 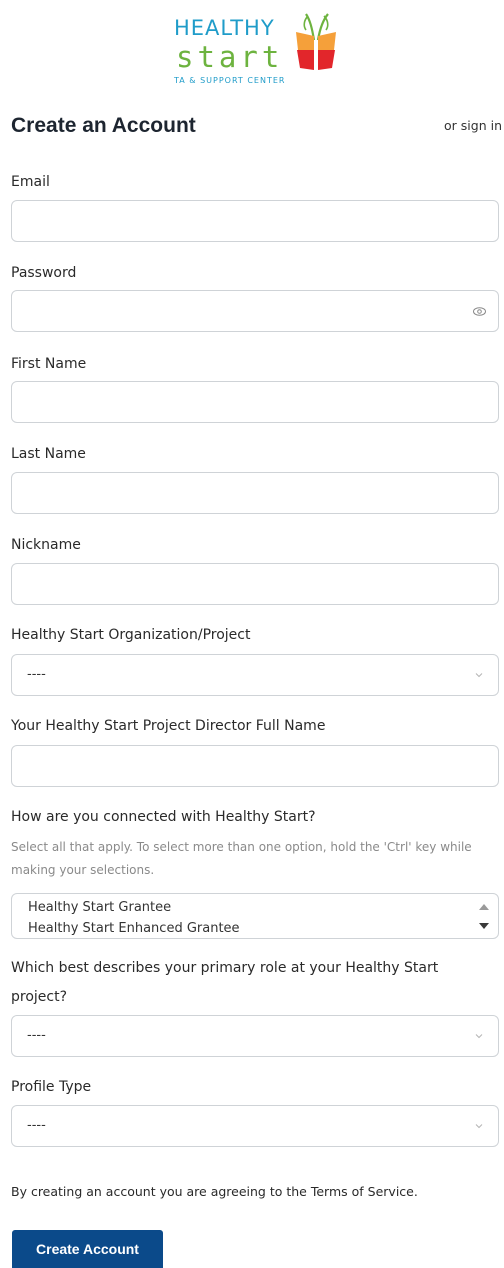 I want to click on nickname-label: Nickname, so click(x=46, y=545).